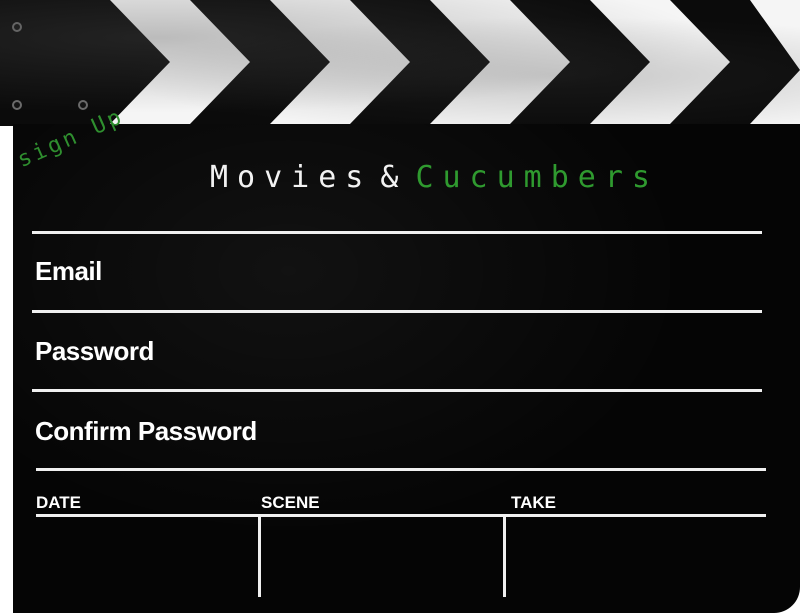 Image resolution: width=800 pixels, height=613 pixels. I want to click on divider-columns, so click(401, 515).